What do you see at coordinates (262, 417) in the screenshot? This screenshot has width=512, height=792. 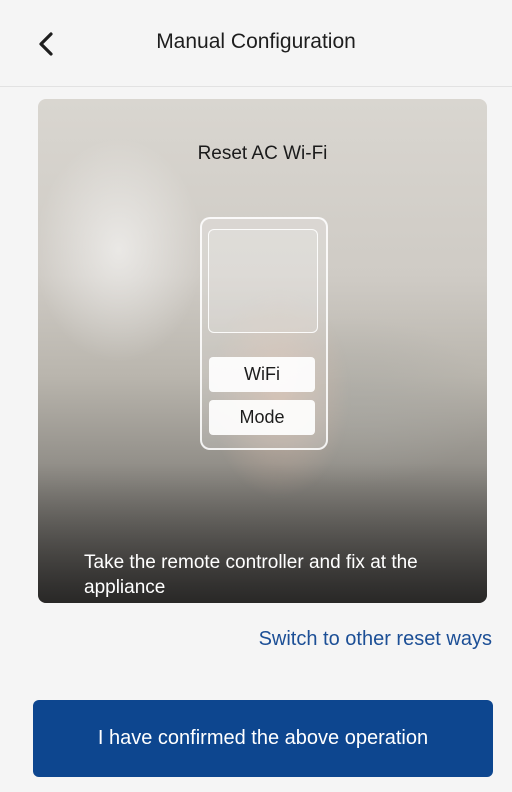 I see `mode-button: Mode` at bounding box center [262, 417].